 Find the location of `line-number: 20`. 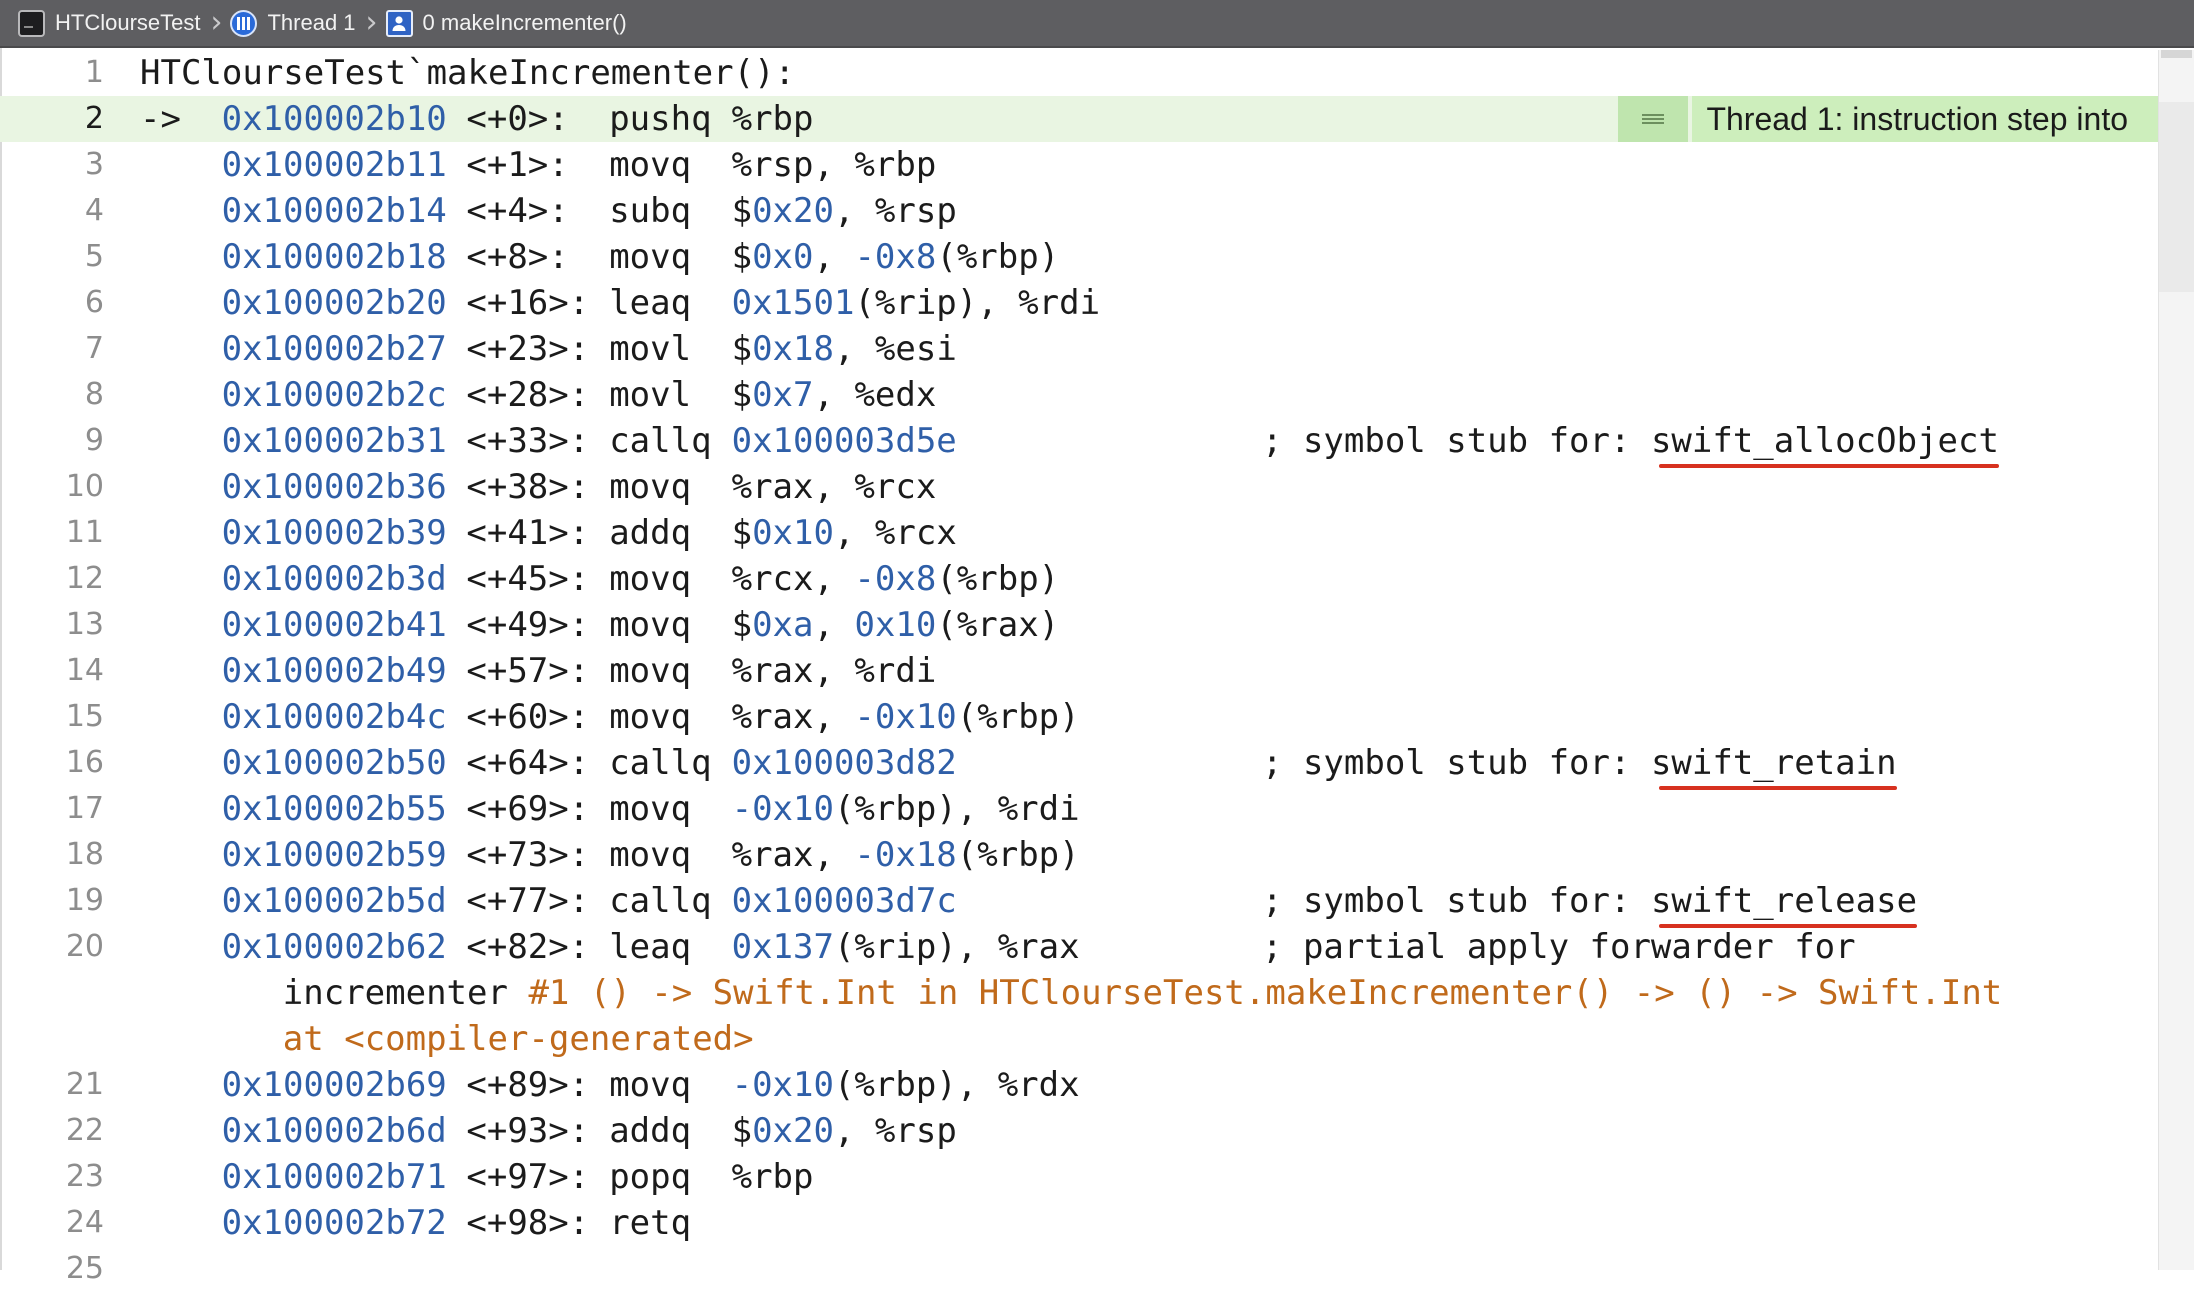

line-number: 20 is located at coordinates (84, 946).